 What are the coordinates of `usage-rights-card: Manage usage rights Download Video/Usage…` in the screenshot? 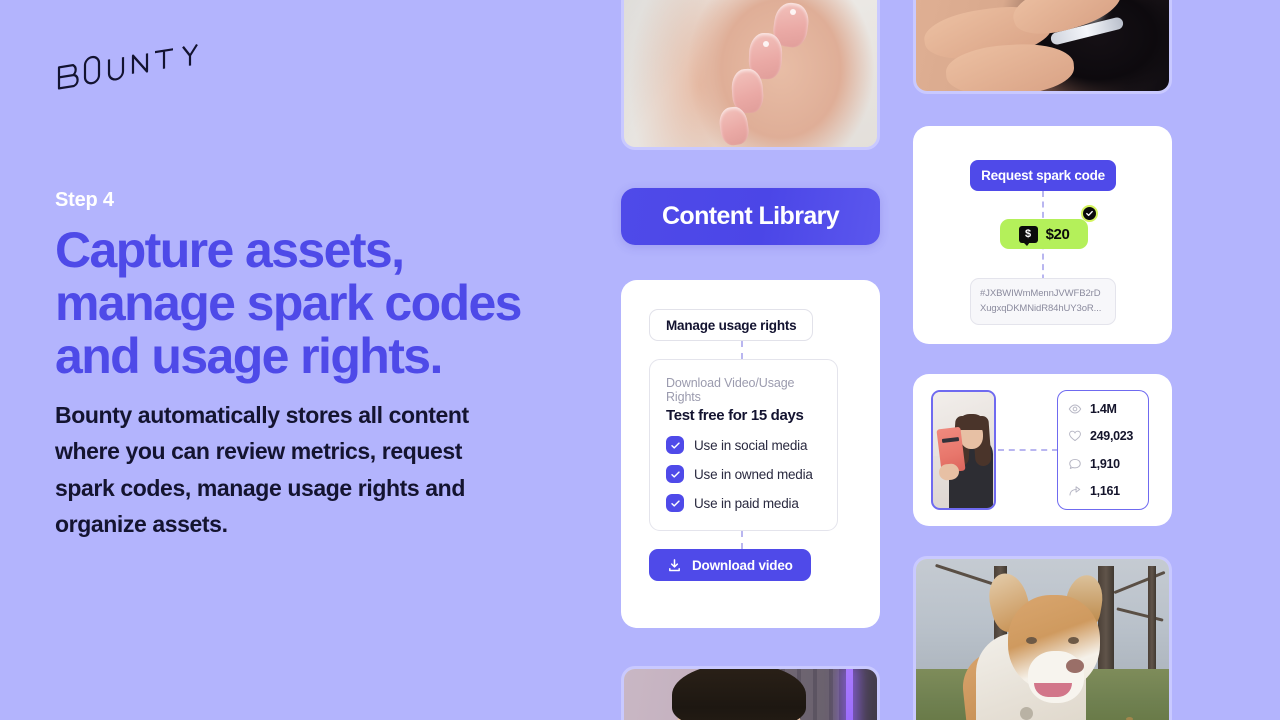 It's located at (750, 454).